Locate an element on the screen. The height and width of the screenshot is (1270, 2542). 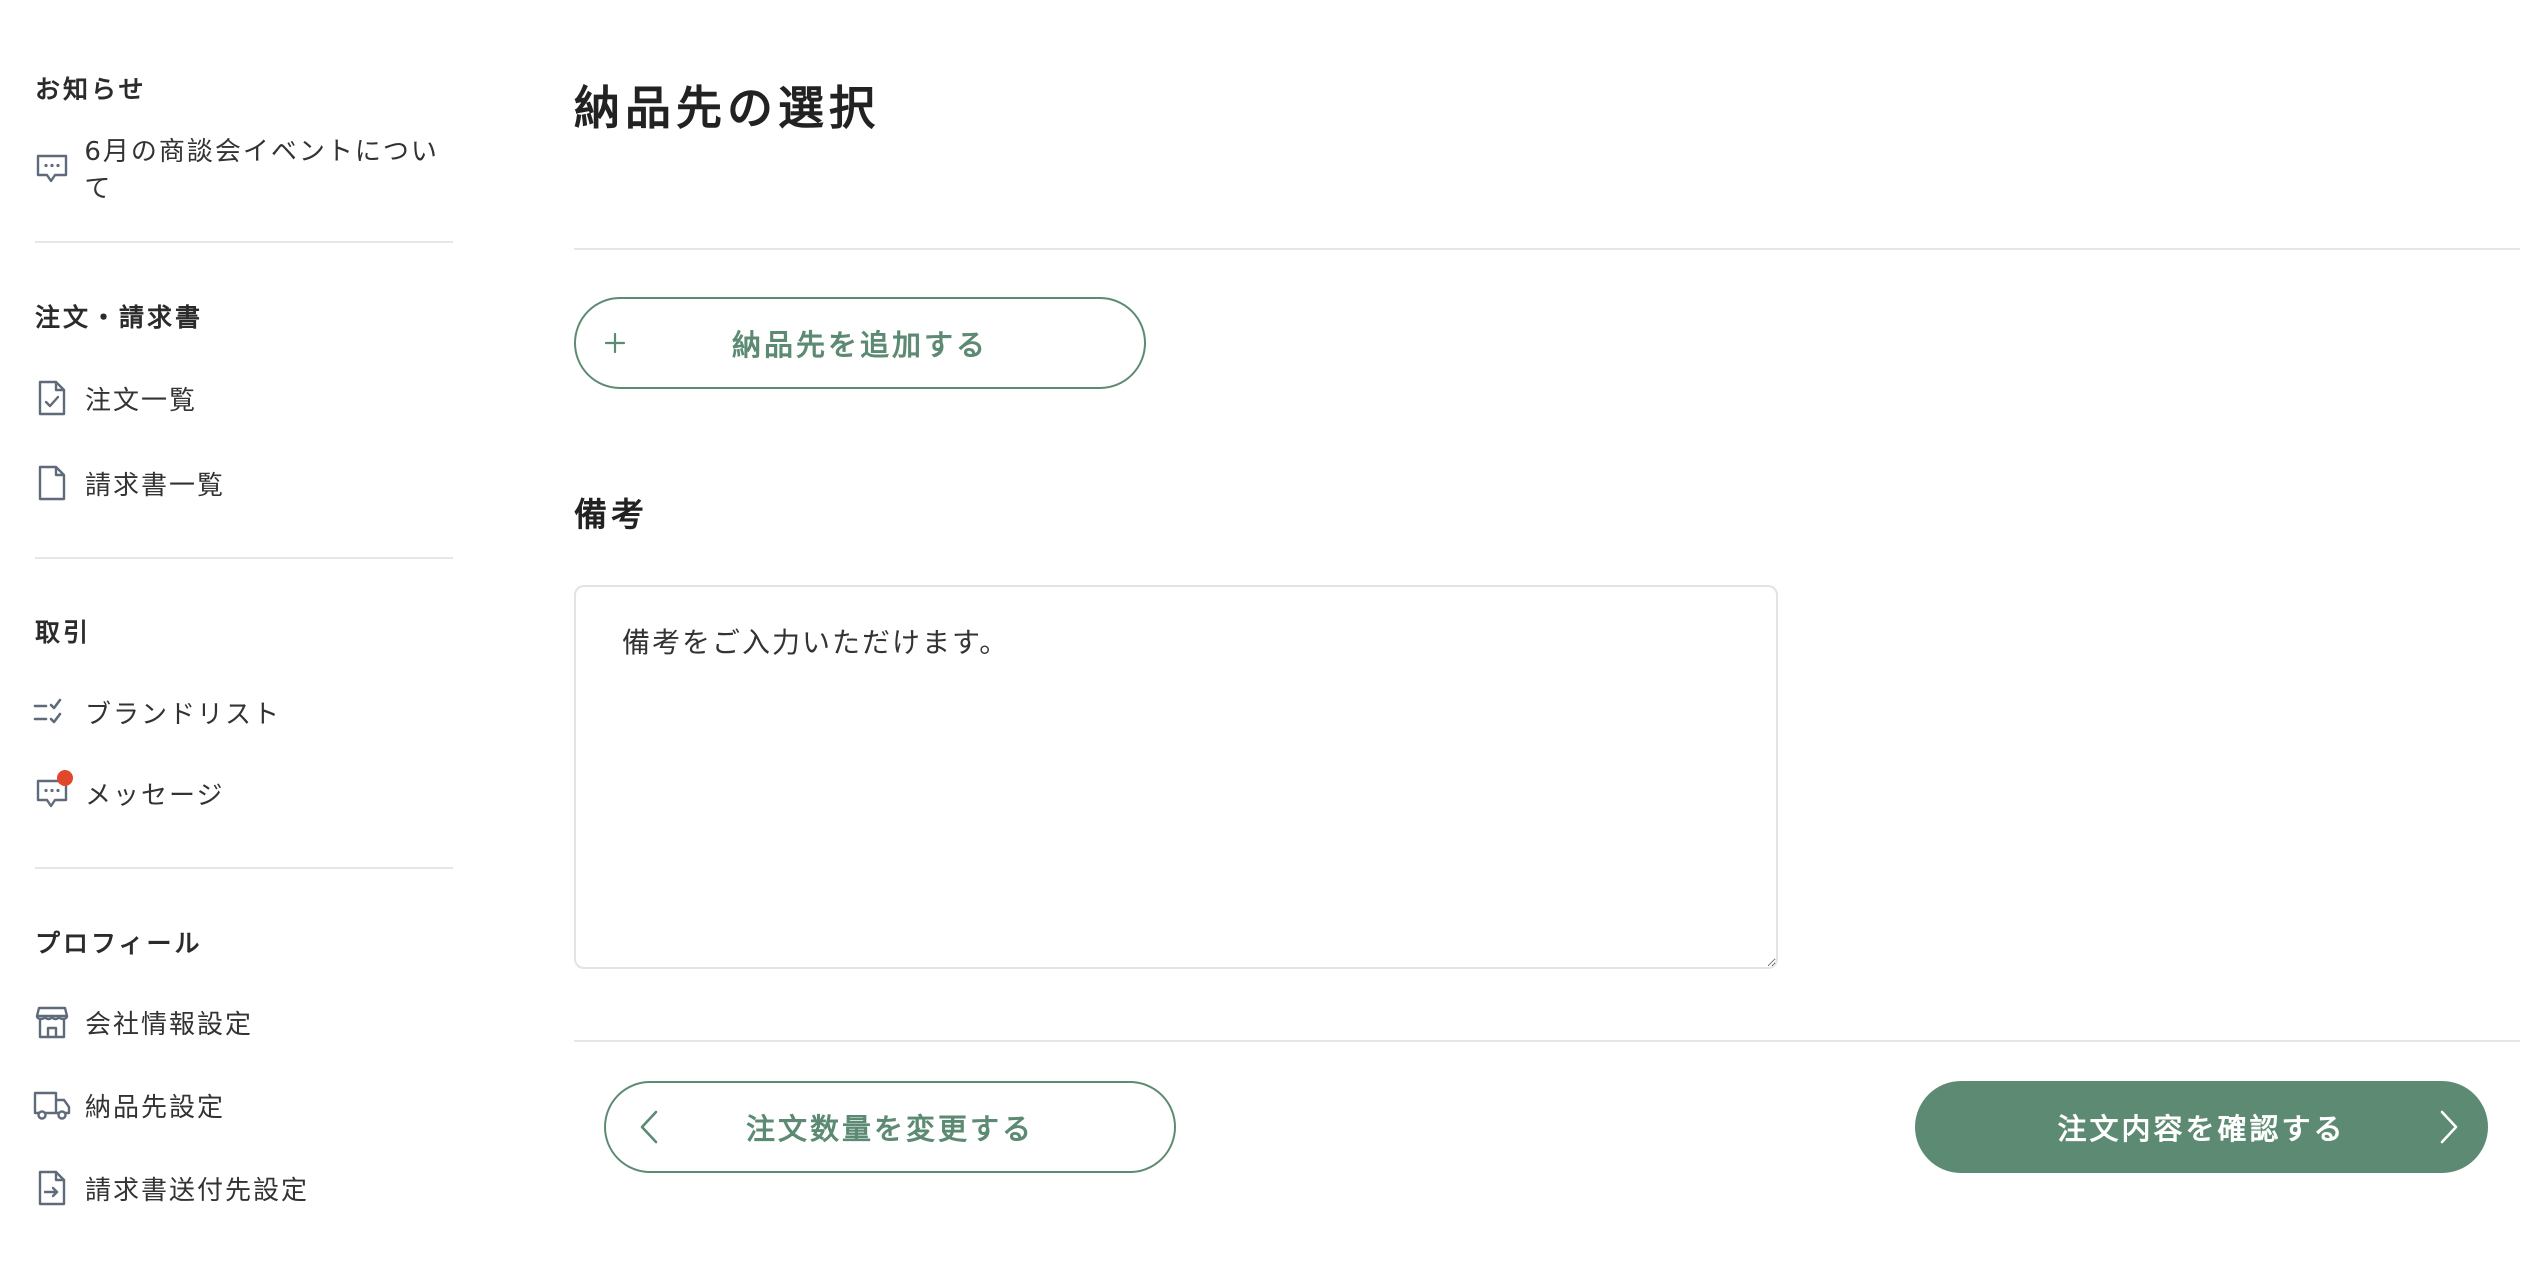
notification-badge is located at coordinates (65, 778).